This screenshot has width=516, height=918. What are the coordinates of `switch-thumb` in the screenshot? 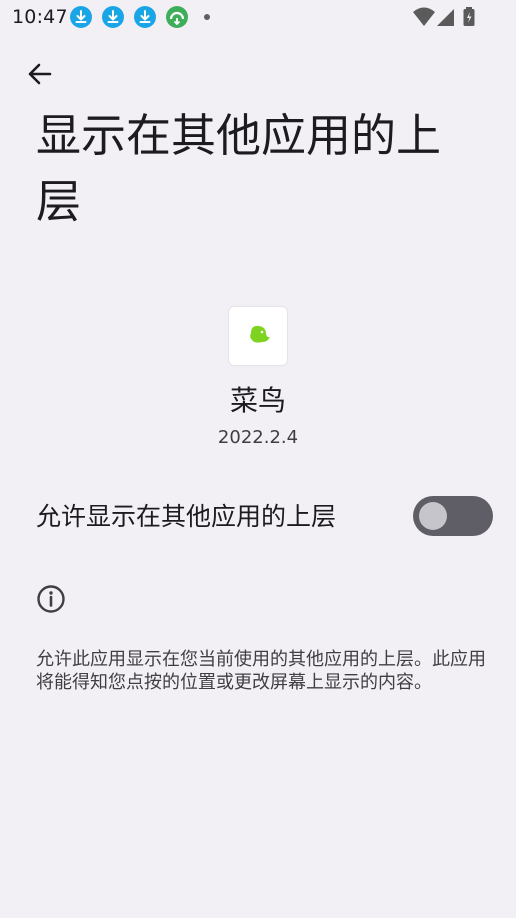 It's located at (433, 516).